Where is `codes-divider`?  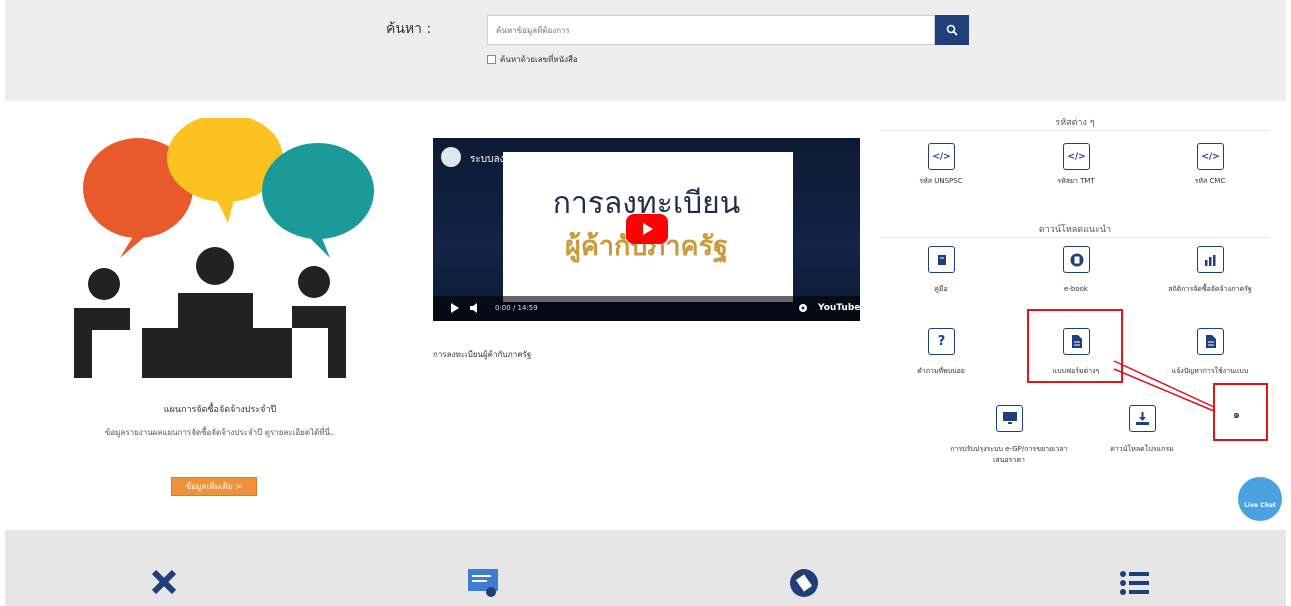 codes-divider is located at coordinates (1075, 130).